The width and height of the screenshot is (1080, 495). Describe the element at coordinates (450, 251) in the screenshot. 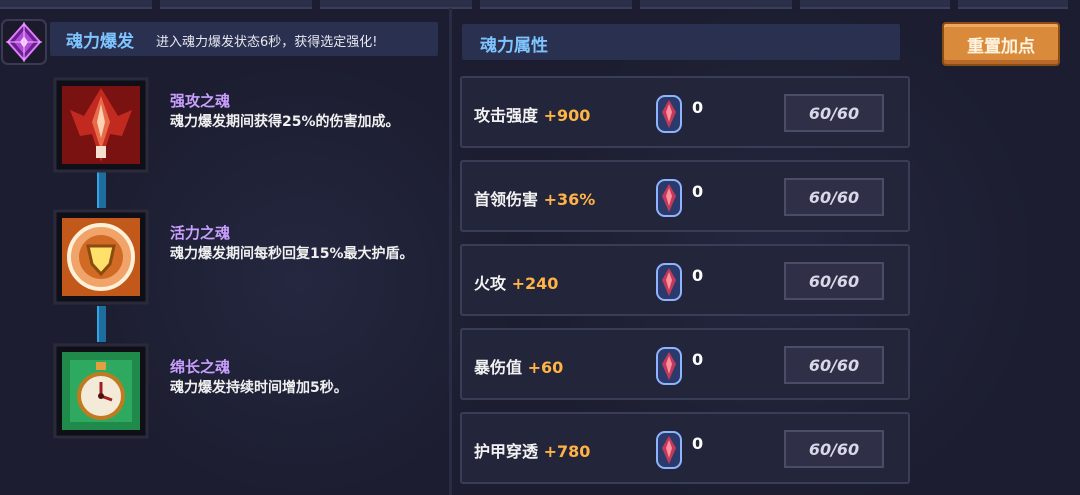

I see `panel-divider` at that location.